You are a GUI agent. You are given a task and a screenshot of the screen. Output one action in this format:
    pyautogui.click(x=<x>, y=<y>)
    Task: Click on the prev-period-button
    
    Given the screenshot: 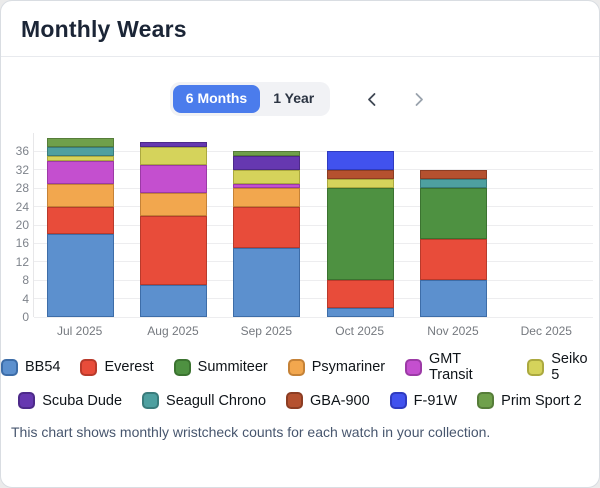 What is the action you would take?
    pyautogui.click(x=371, y=99)
    